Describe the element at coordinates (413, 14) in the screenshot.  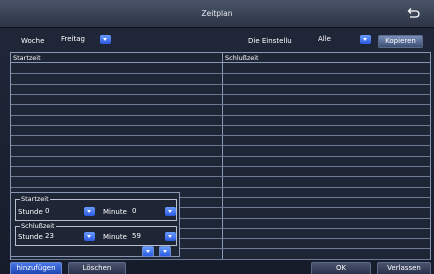
I see `return-arrow-icon` at that location.